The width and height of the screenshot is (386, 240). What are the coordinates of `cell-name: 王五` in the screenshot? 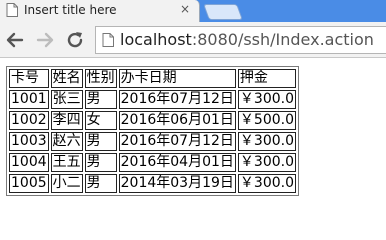 It's located at (66, 162).